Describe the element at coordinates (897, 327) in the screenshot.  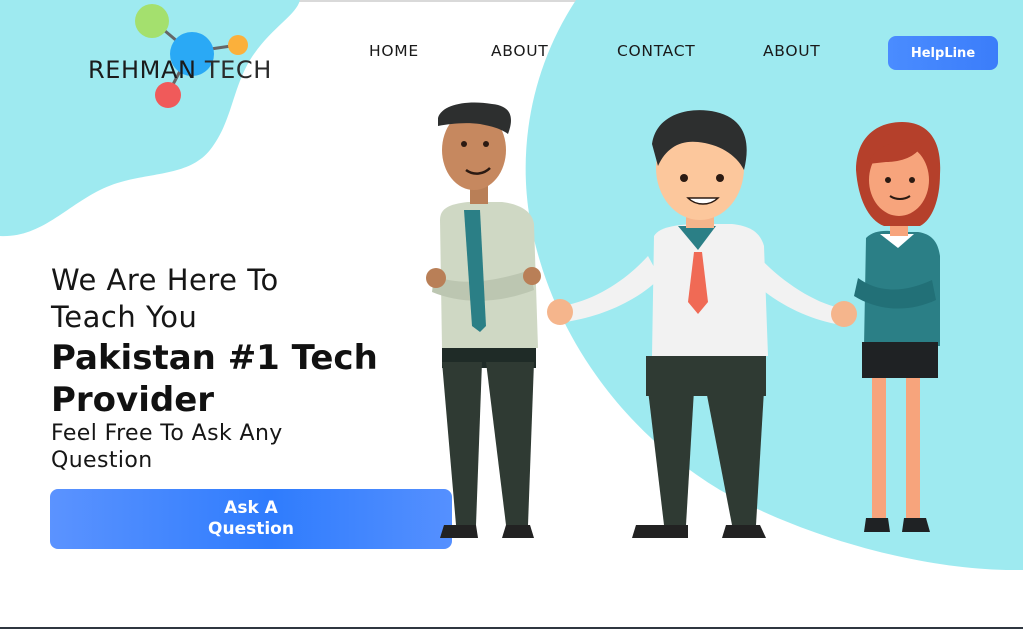
I see `person-right-icon` at that location.